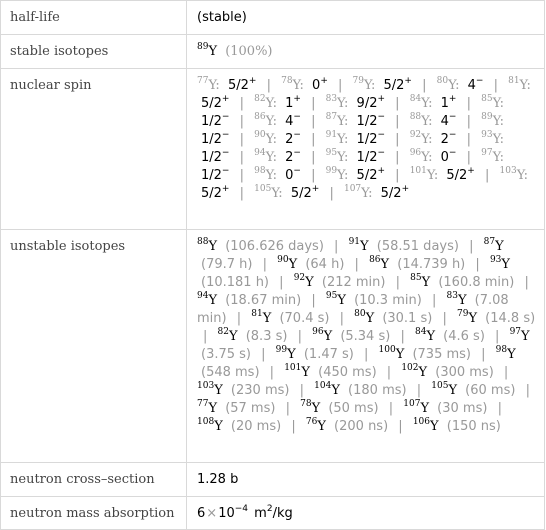 Image resolution: width=546 pixels, height=530 pixels. I want to click on mass-number: 89, so click(487, 117).